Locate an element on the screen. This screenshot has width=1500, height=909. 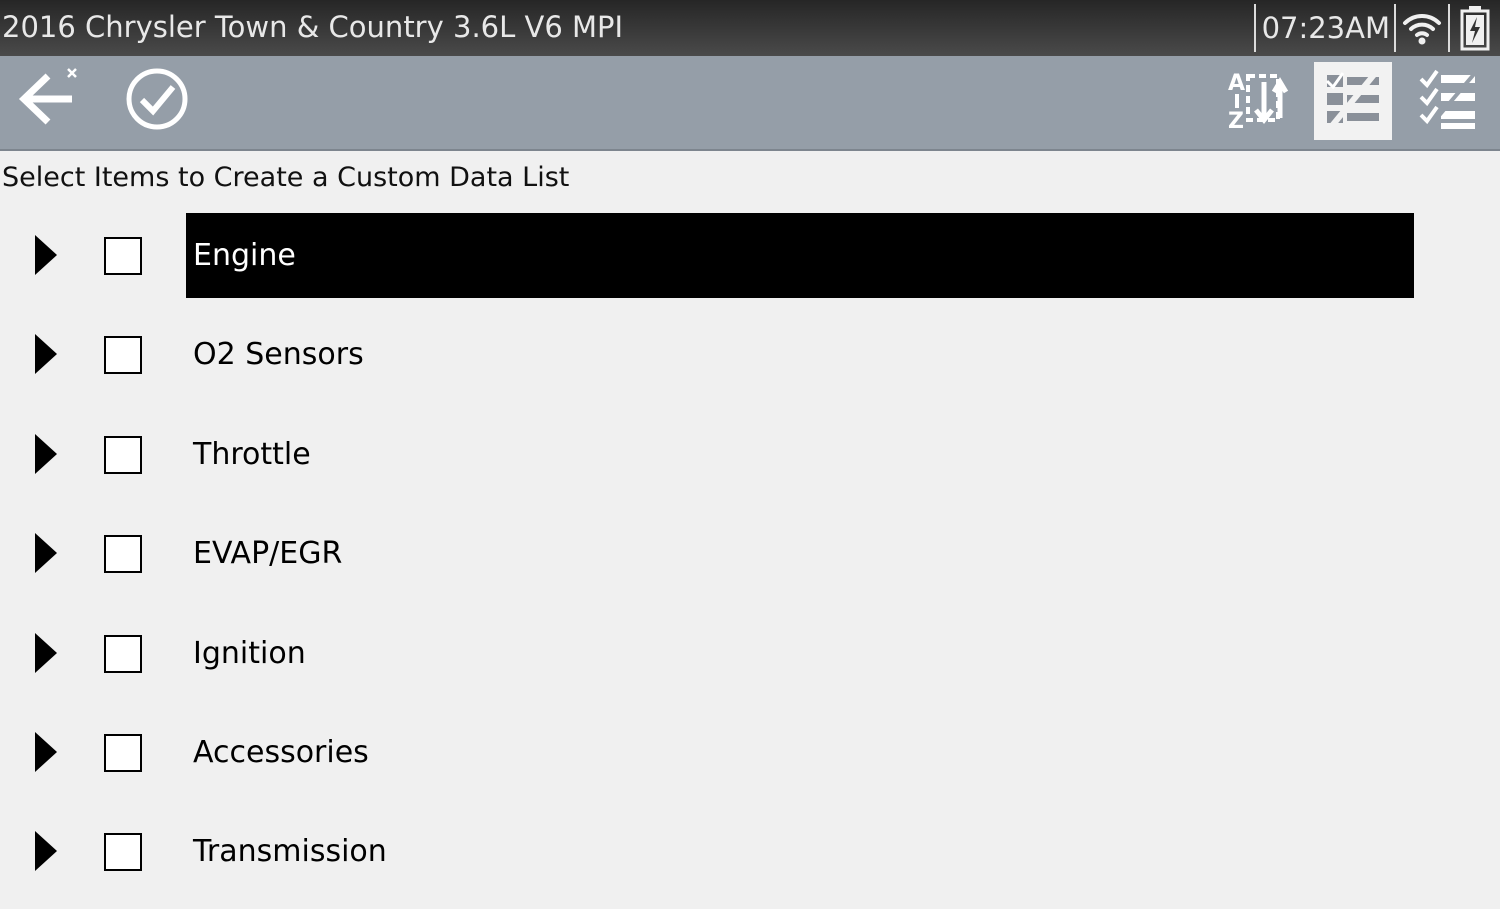
accept-button is located at coordinates (157, 101).